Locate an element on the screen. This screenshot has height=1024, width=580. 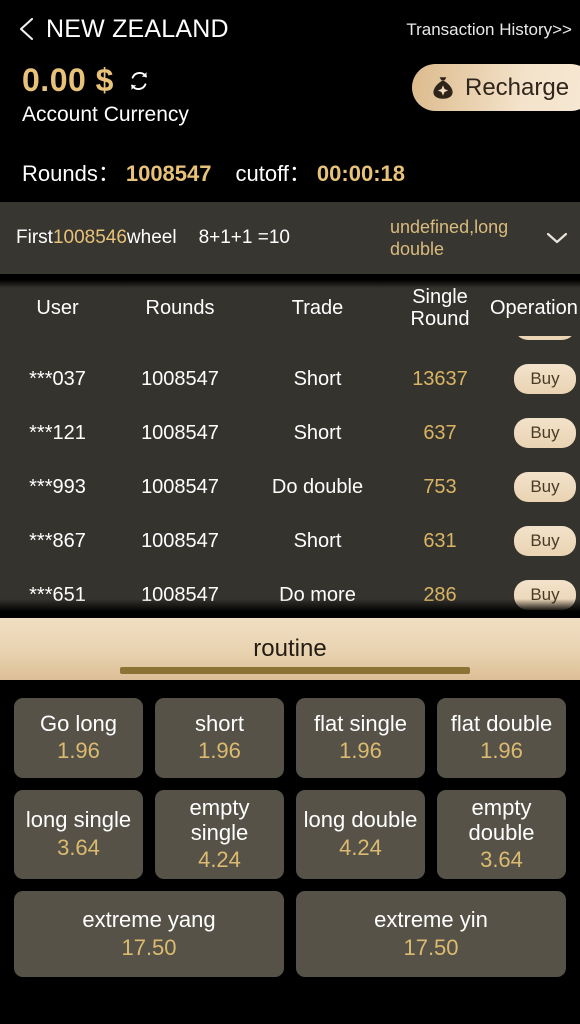
recharge-button: Recharge is located at coordinates (496, 87).